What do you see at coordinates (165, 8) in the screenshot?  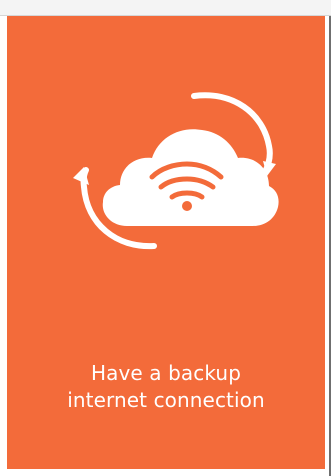 I see `top-bar` at bounding box center [165, 8].